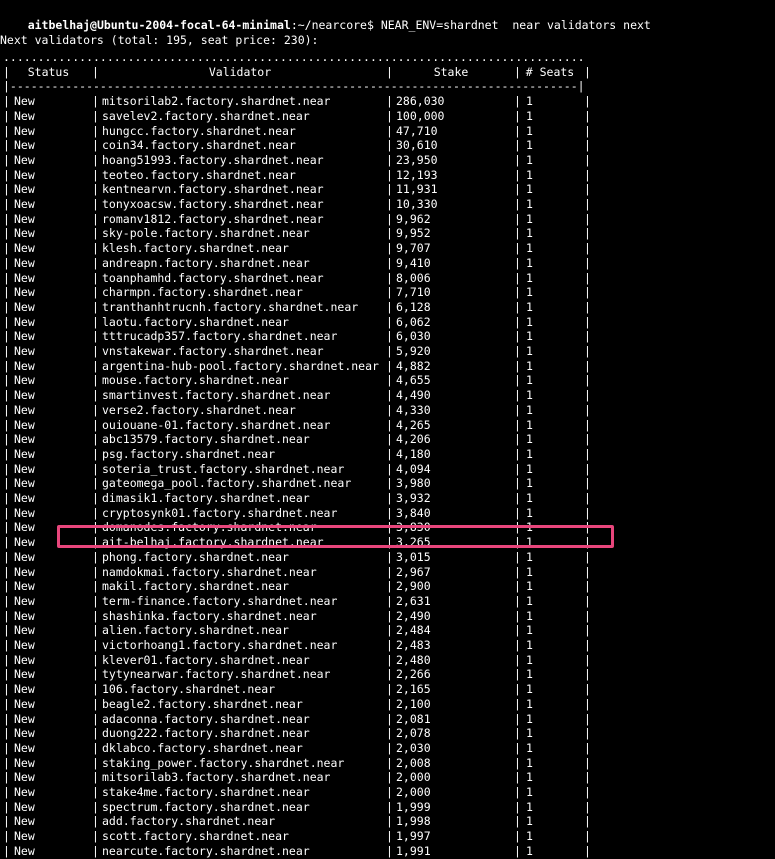  I want to click on validator-cell: romanv1812.factory.shardnet.near, so click(213, 218).